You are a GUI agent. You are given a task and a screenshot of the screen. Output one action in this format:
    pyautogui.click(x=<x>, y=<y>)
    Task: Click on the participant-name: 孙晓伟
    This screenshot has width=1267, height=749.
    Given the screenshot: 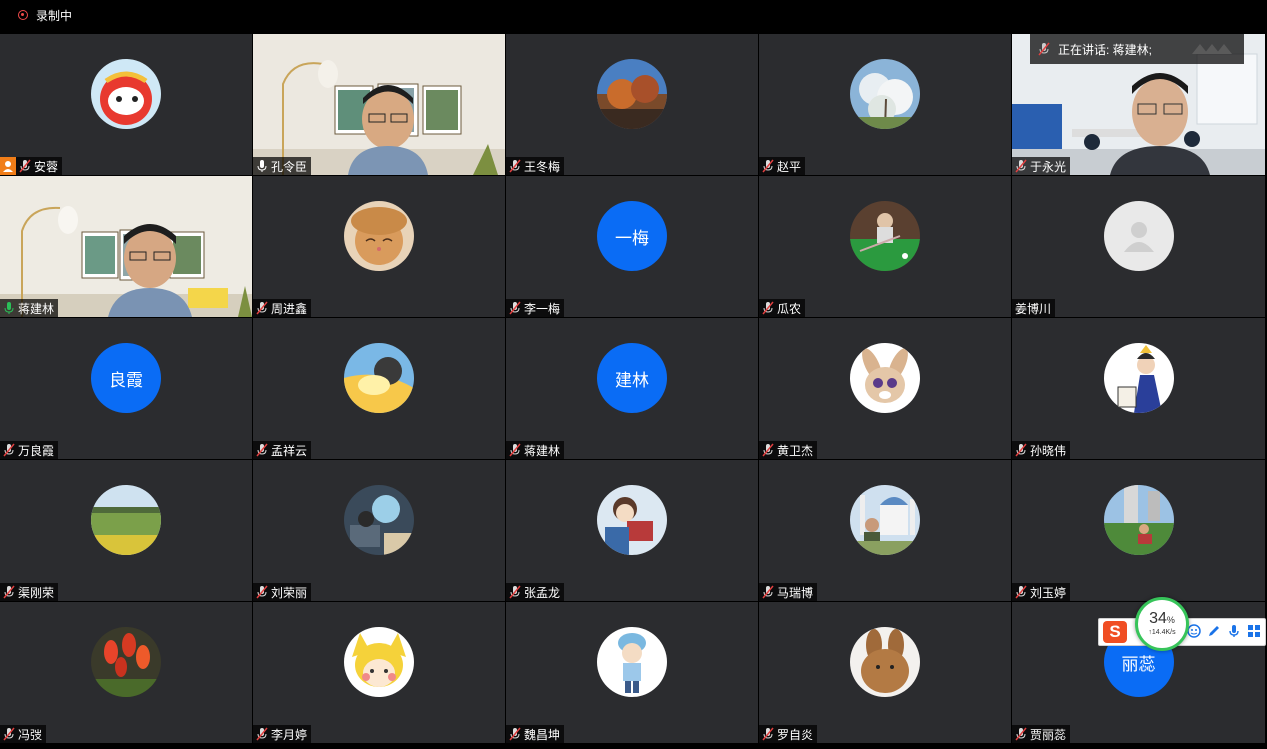 What is the action you would take?
    pyautogui.click(x=1048, y=450)
    